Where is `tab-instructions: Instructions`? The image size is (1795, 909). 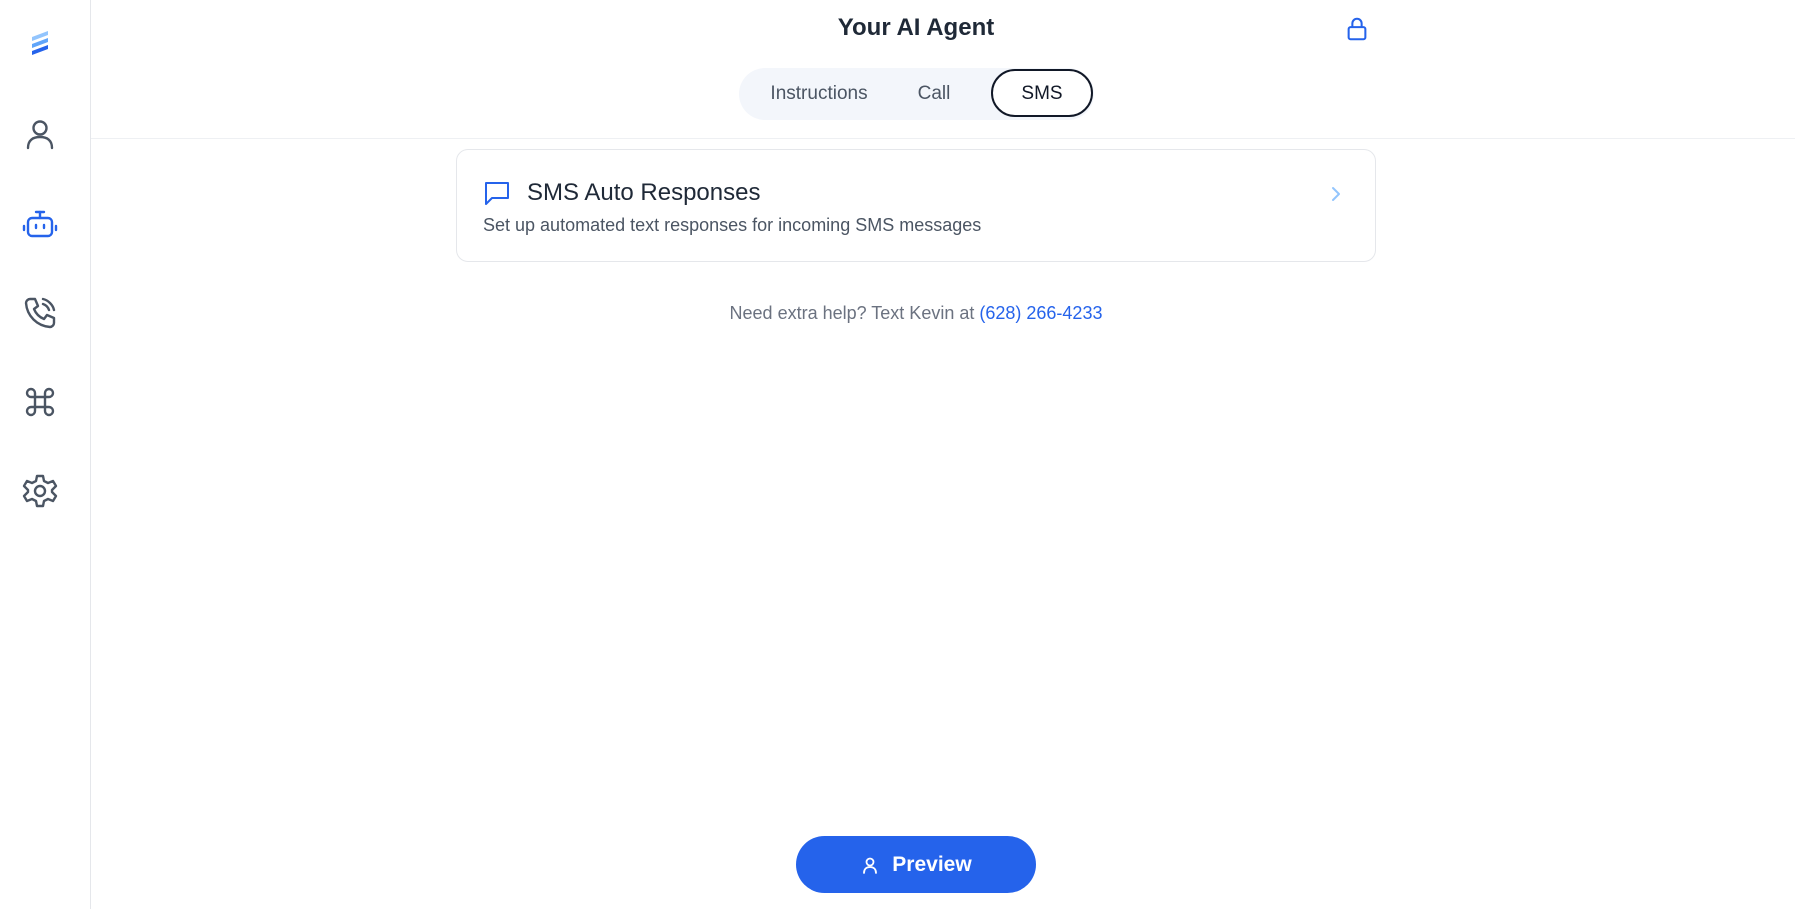
tab-instructions: Instructions is located at coordinates (819, 94).